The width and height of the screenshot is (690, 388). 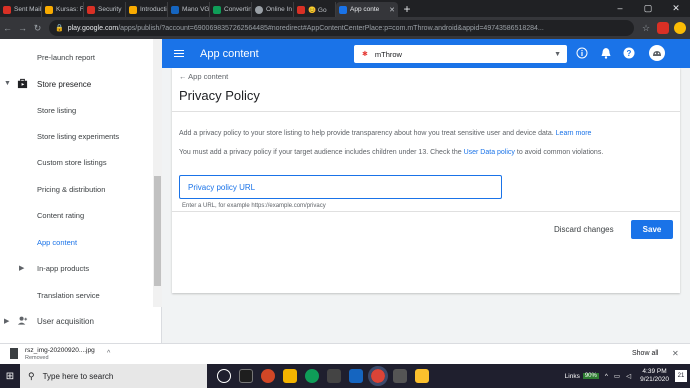 I want to click on links-label: Links, so click(x=572, y=376).